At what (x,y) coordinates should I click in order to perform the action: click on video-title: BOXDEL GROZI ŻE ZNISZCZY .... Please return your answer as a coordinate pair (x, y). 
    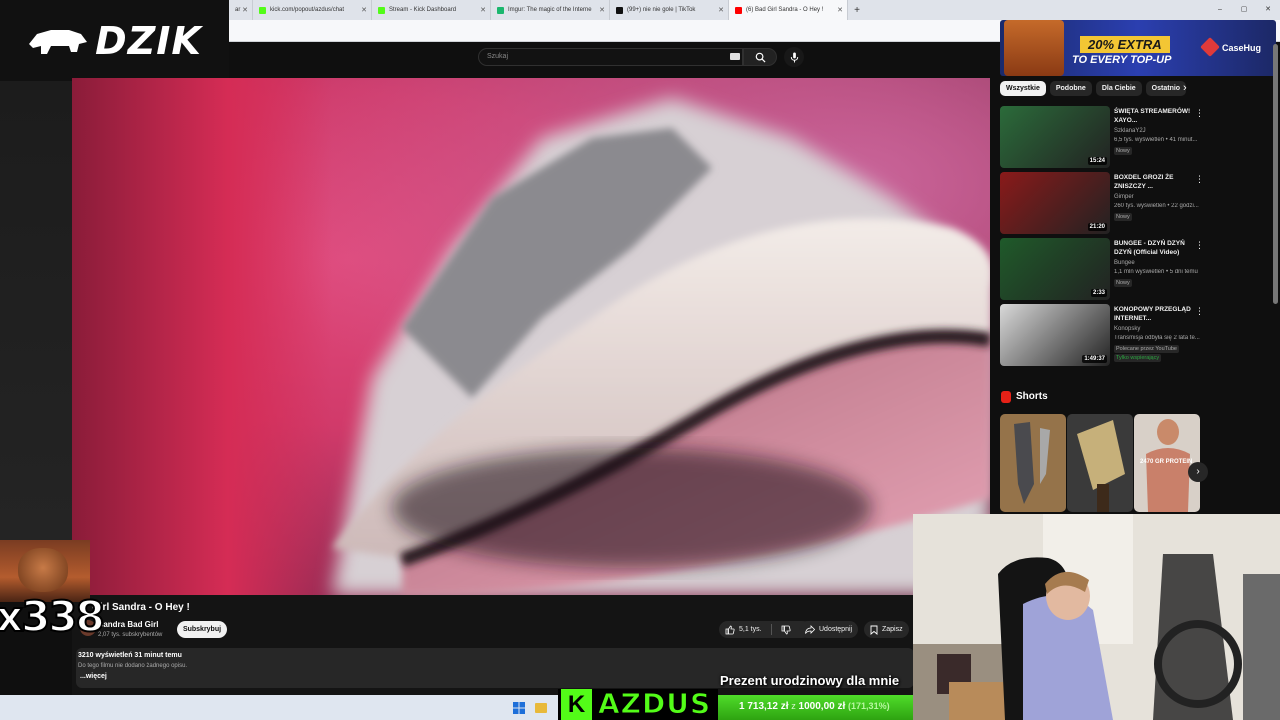
    Looking at the image, I should click on (1154, 182).